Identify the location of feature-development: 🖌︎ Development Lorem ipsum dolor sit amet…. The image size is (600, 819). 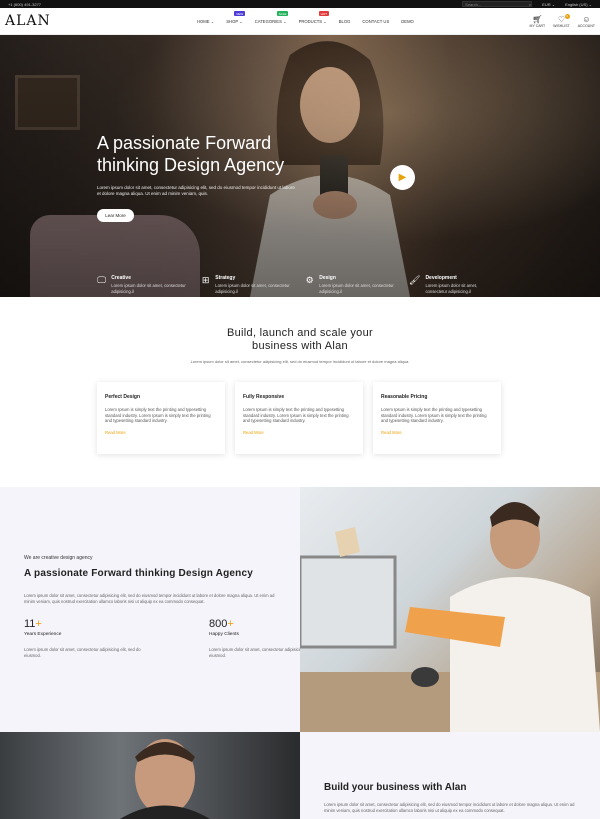
(443, 284).